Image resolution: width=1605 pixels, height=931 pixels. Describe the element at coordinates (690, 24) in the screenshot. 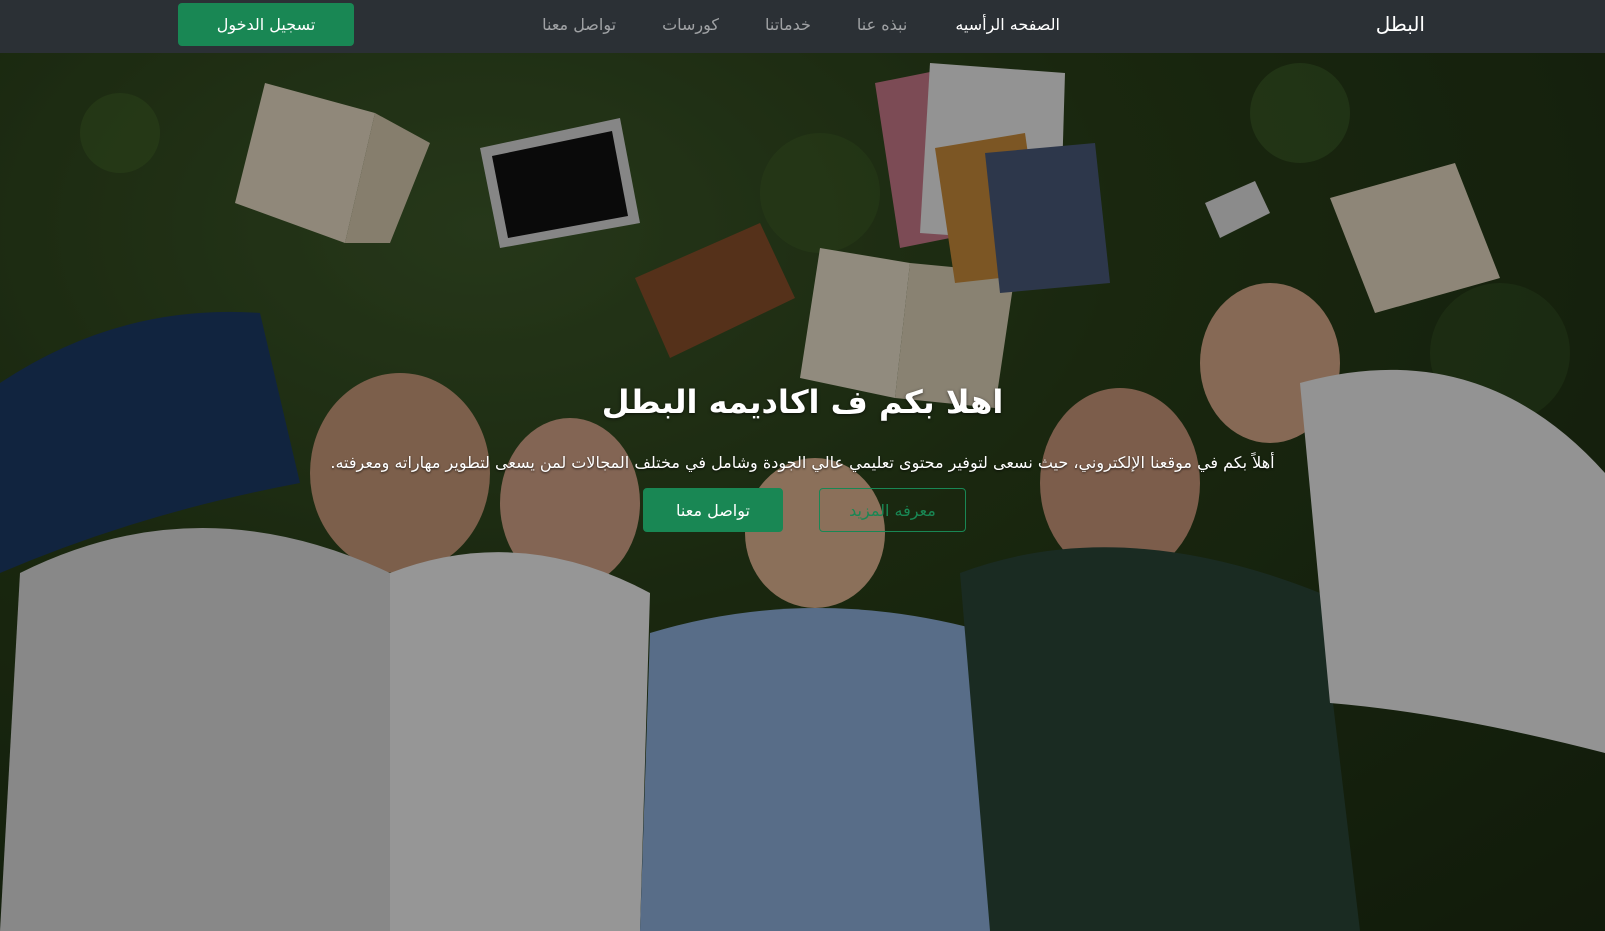

I see `nav-link-courses: كورسات` at that location.